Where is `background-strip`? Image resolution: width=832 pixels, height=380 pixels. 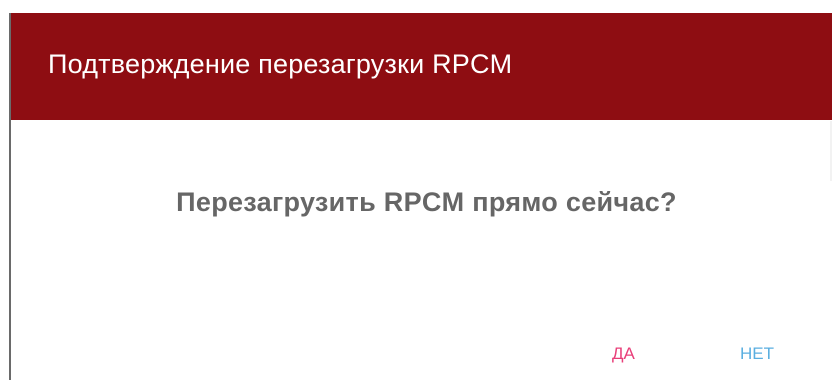 background-strip is located at coordinates (416, 6).